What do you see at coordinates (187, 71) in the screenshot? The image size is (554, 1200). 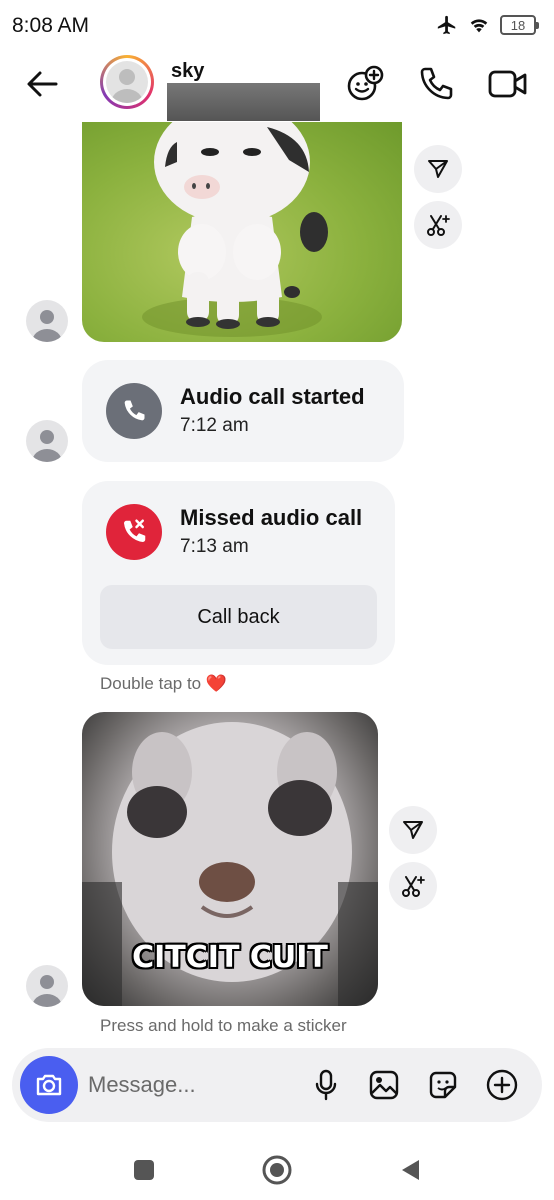 I see `contact-name: sky` at bounding box center [187, 71].